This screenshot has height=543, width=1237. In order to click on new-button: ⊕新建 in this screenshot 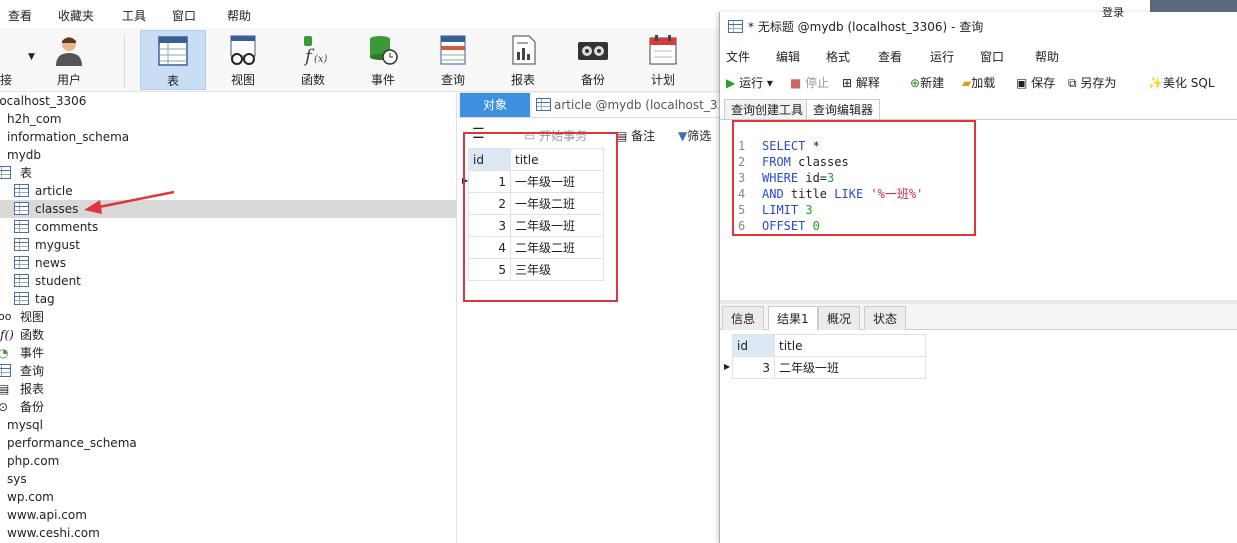, I will do `click(927, 82)`.